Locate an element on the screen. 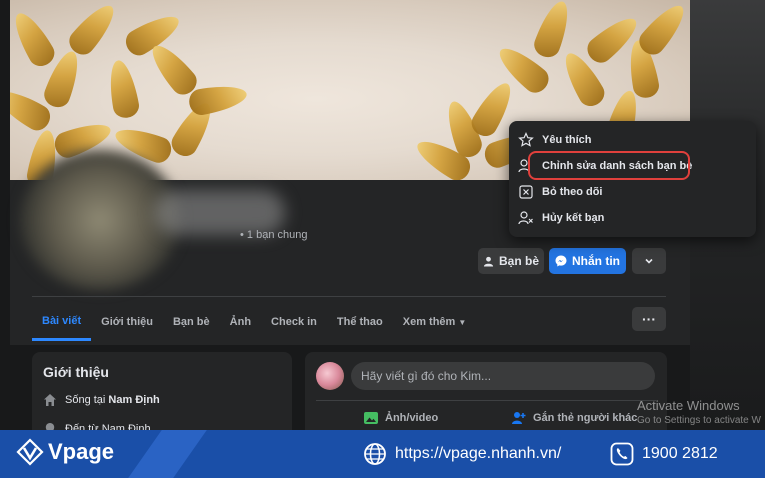  photo-video-button: Ảnh/video is located at coordinates (400, 418).